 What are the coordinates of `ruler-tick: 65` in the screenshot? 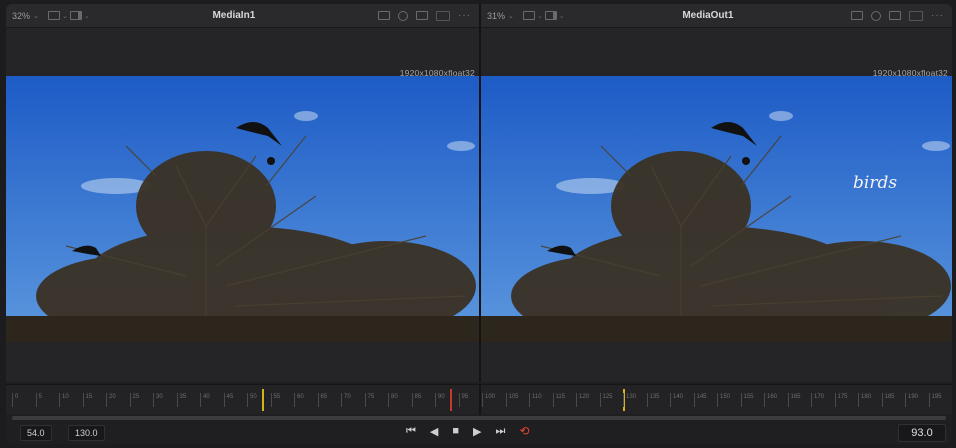 It's located at (322, 400).